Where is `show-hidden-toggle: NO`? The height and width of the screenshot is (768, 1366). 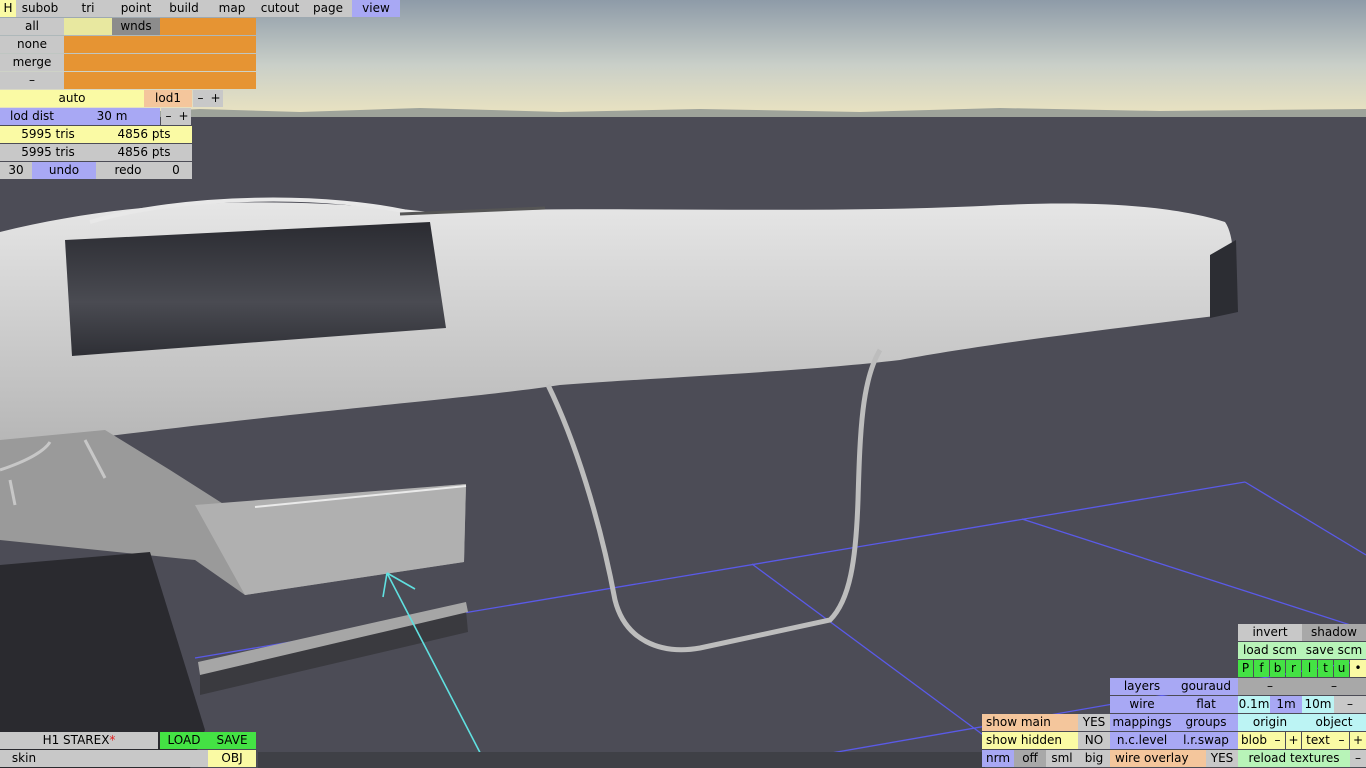 show-hidden-toggle: NO is located at coordinates (1094, 740).